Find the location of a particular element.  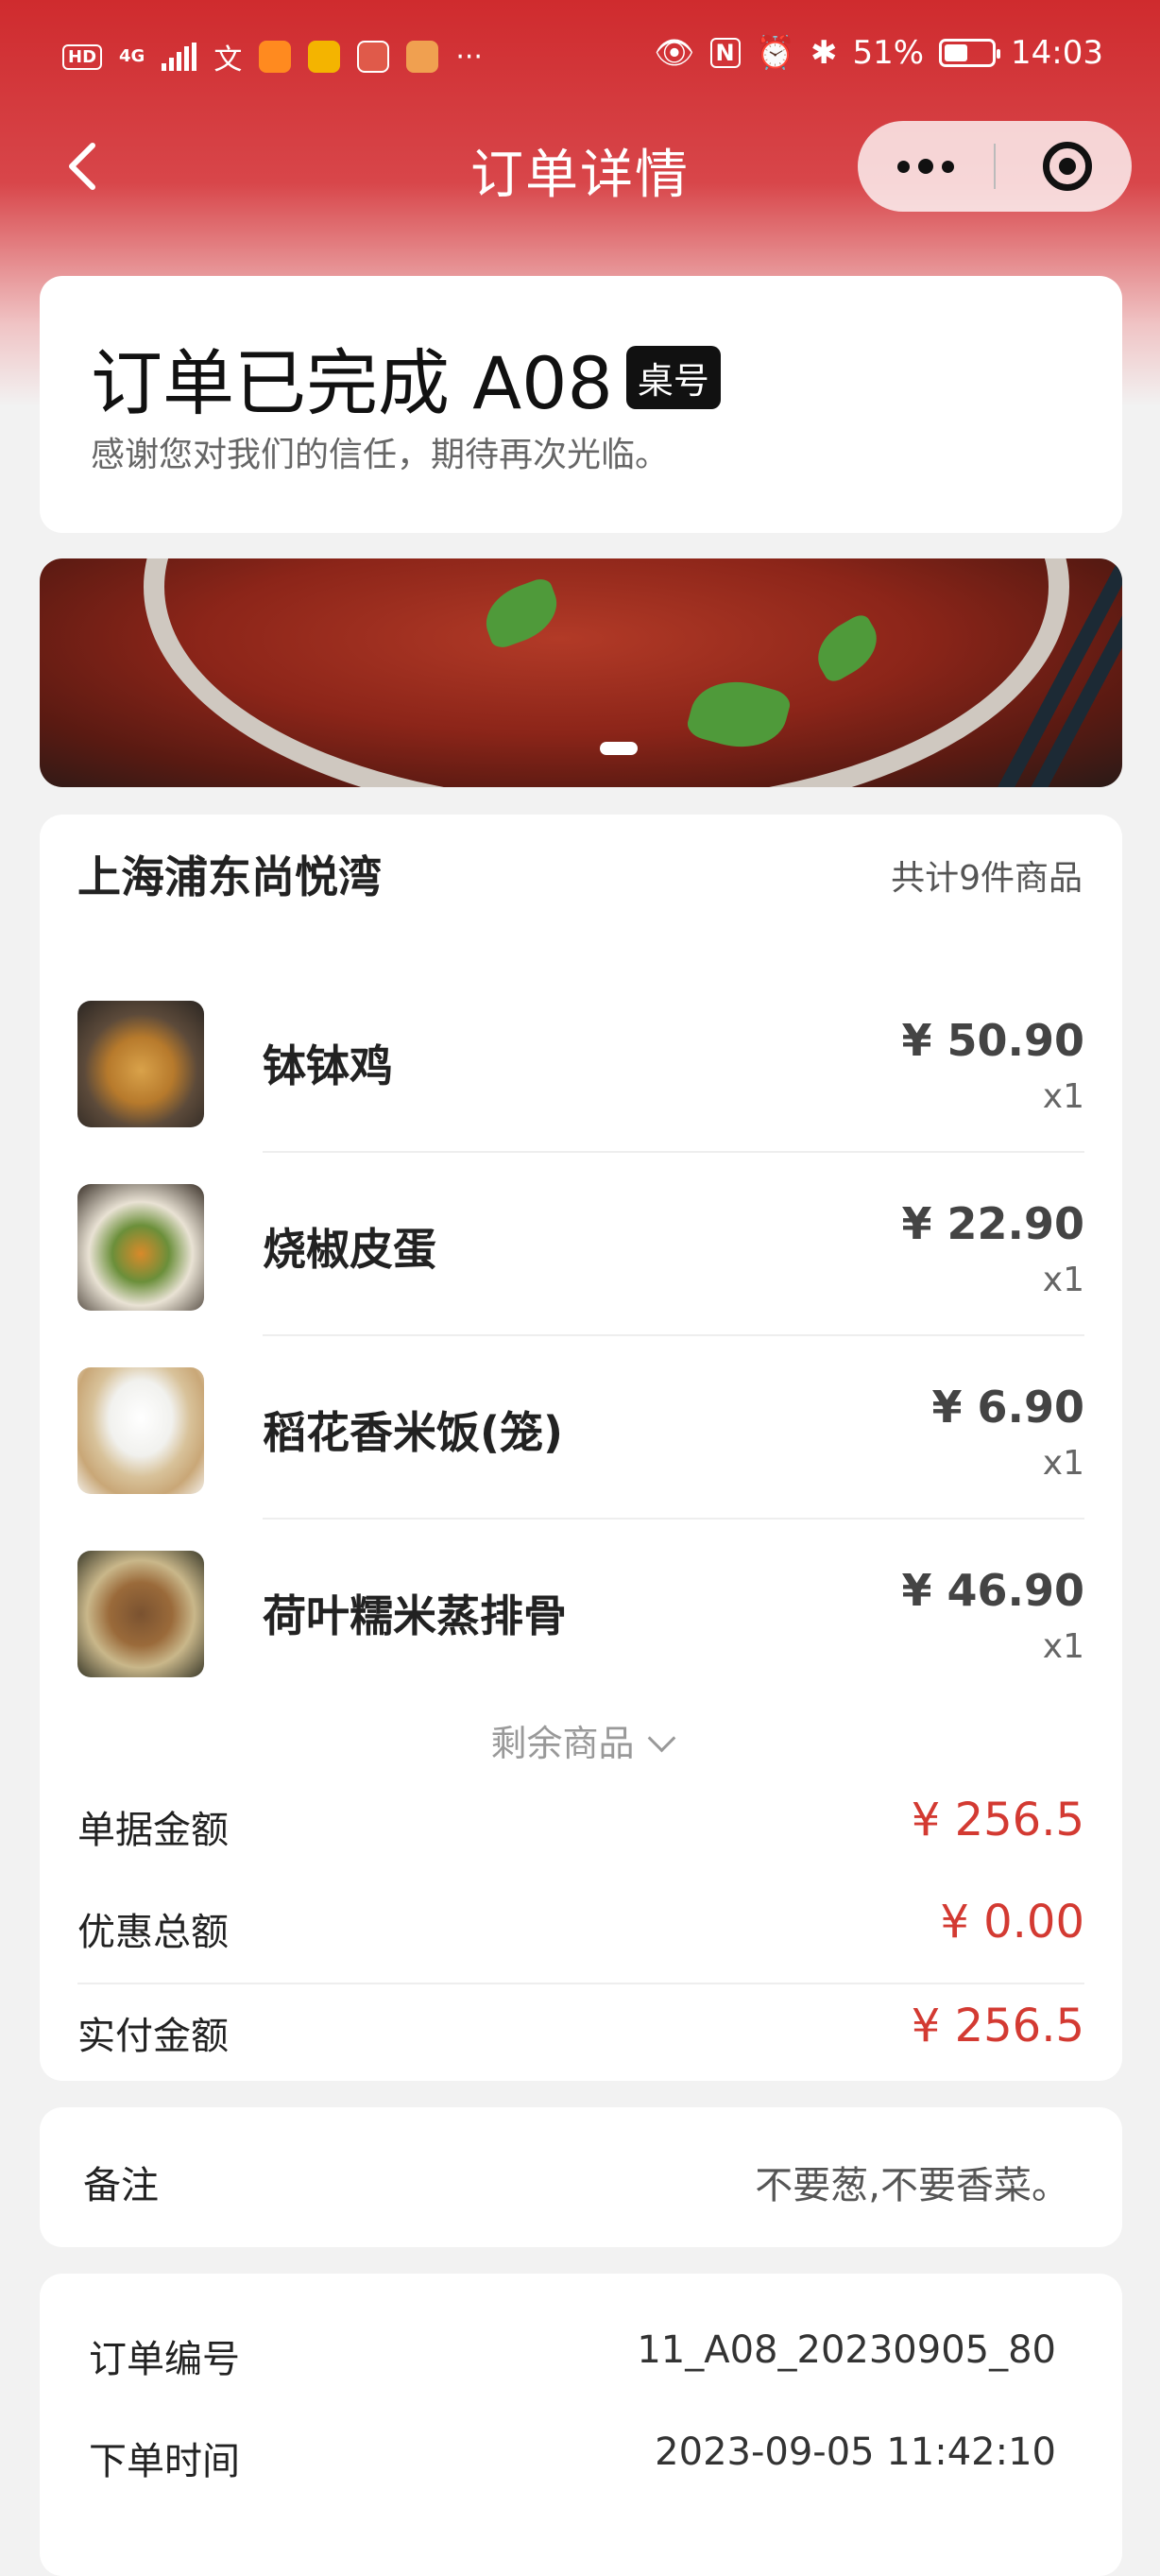

close-mini-program-button is located at coordinates (1067, 166).